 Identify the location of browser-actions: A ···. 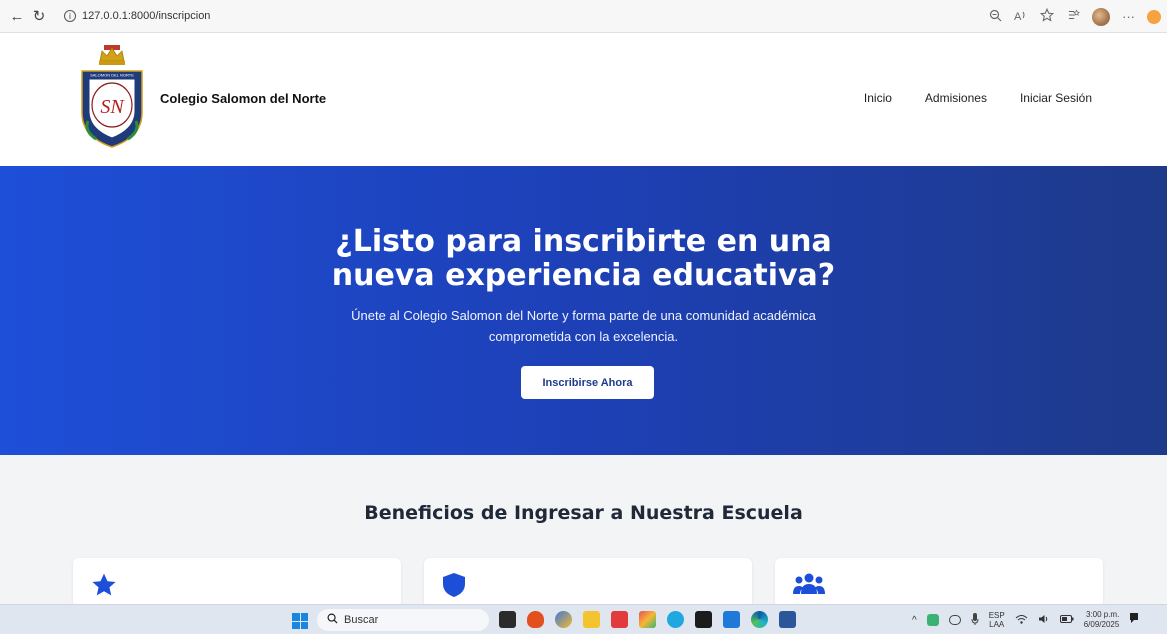
(1078, 16).